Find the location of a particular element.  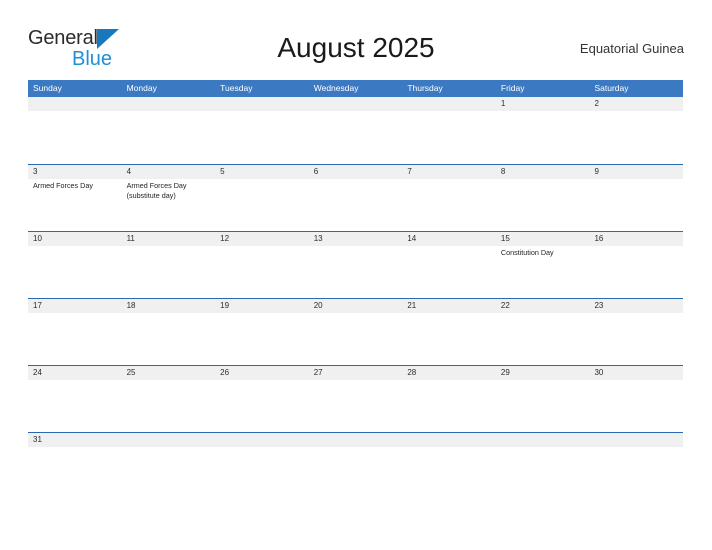

week-number-band: 17 18 19 20 21 22 23 is located at coordinates (355, 306).